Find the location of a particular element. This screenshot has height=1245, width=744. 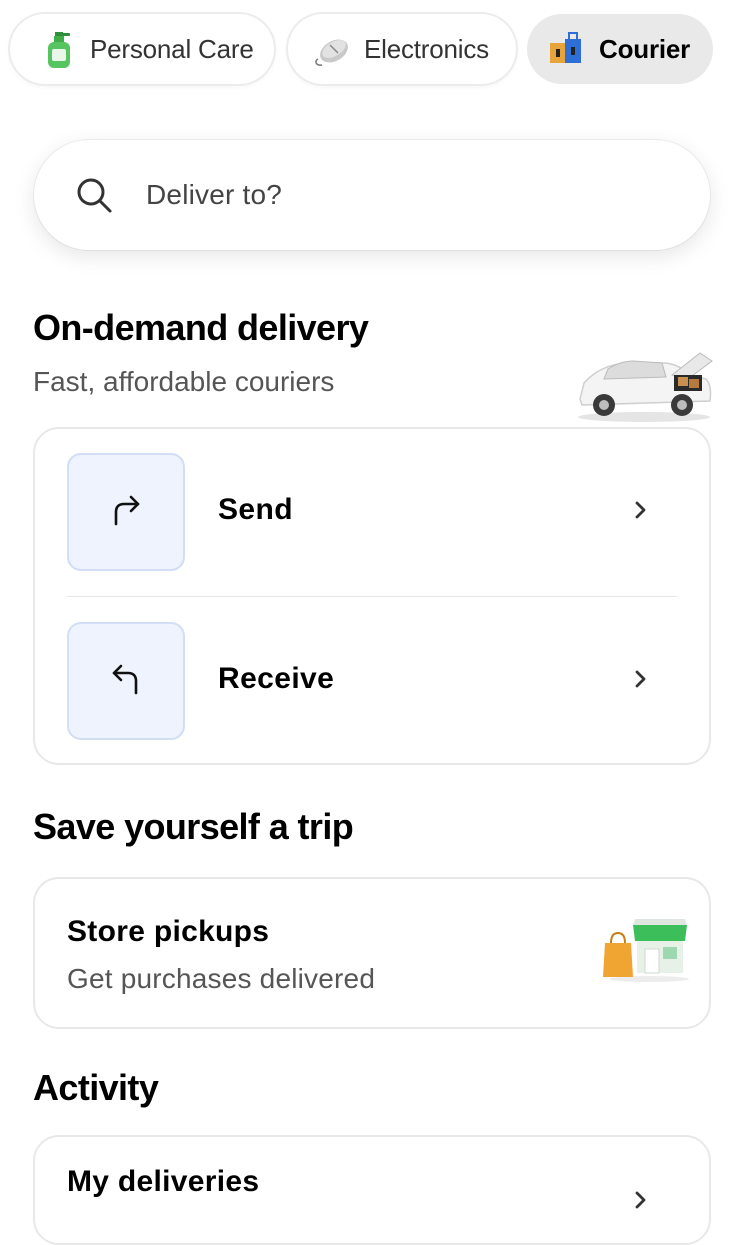

chip-label: Courier is located at coordinates (645, 48).